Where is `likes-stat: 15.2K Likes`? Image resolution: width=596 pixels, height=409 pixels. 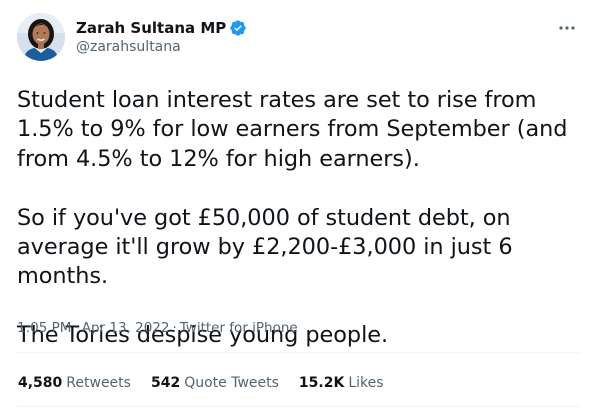 likes-stat: 15.2K Likes is located at coordinates (341, 383).